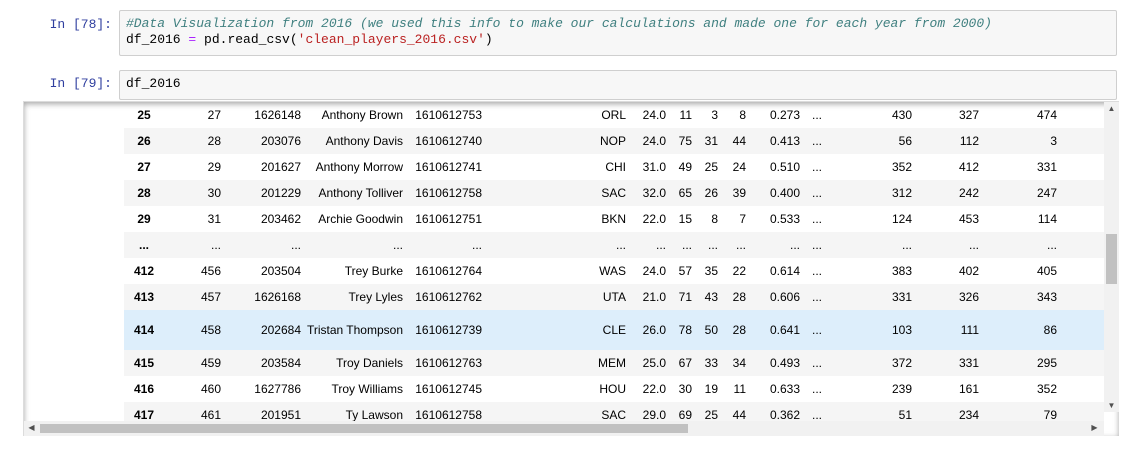 Image resolution: width=1146 pixels, height=452 pixels. Describe the element at coordinates (784, 115) in the screenshot. I see `table-cell: 0.273` at that location.